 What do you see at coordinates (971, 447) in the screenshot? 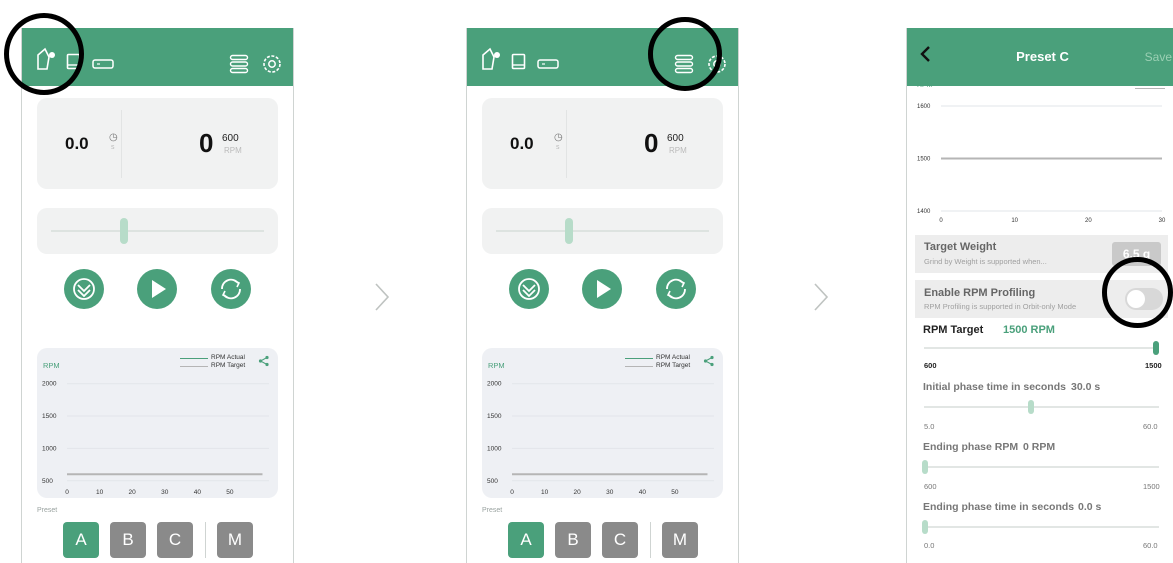
I see `ending-rpm-label: Ending phase RPM` at bounding box center [971, 447].